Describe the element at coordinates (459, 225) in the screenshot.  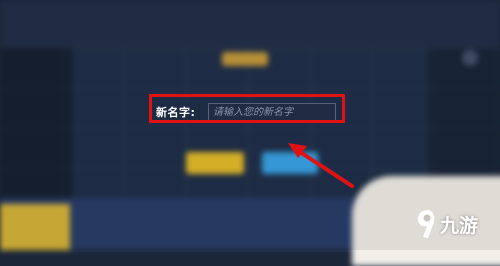
I see `watermark-text: 九游` at that location.